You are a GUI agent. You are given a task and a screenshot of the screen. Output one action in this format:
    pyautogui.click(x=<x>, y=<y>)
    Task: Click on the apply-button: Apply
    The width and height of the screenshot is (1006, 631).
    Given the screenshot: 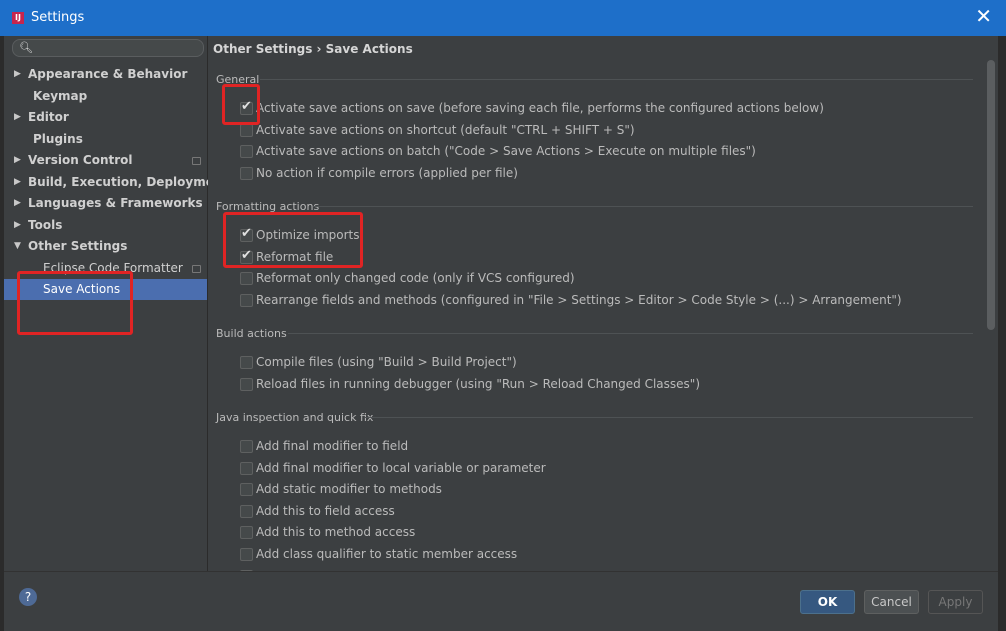 What is the action you would take?
    pyautogui.click(x=955, y=602)
    